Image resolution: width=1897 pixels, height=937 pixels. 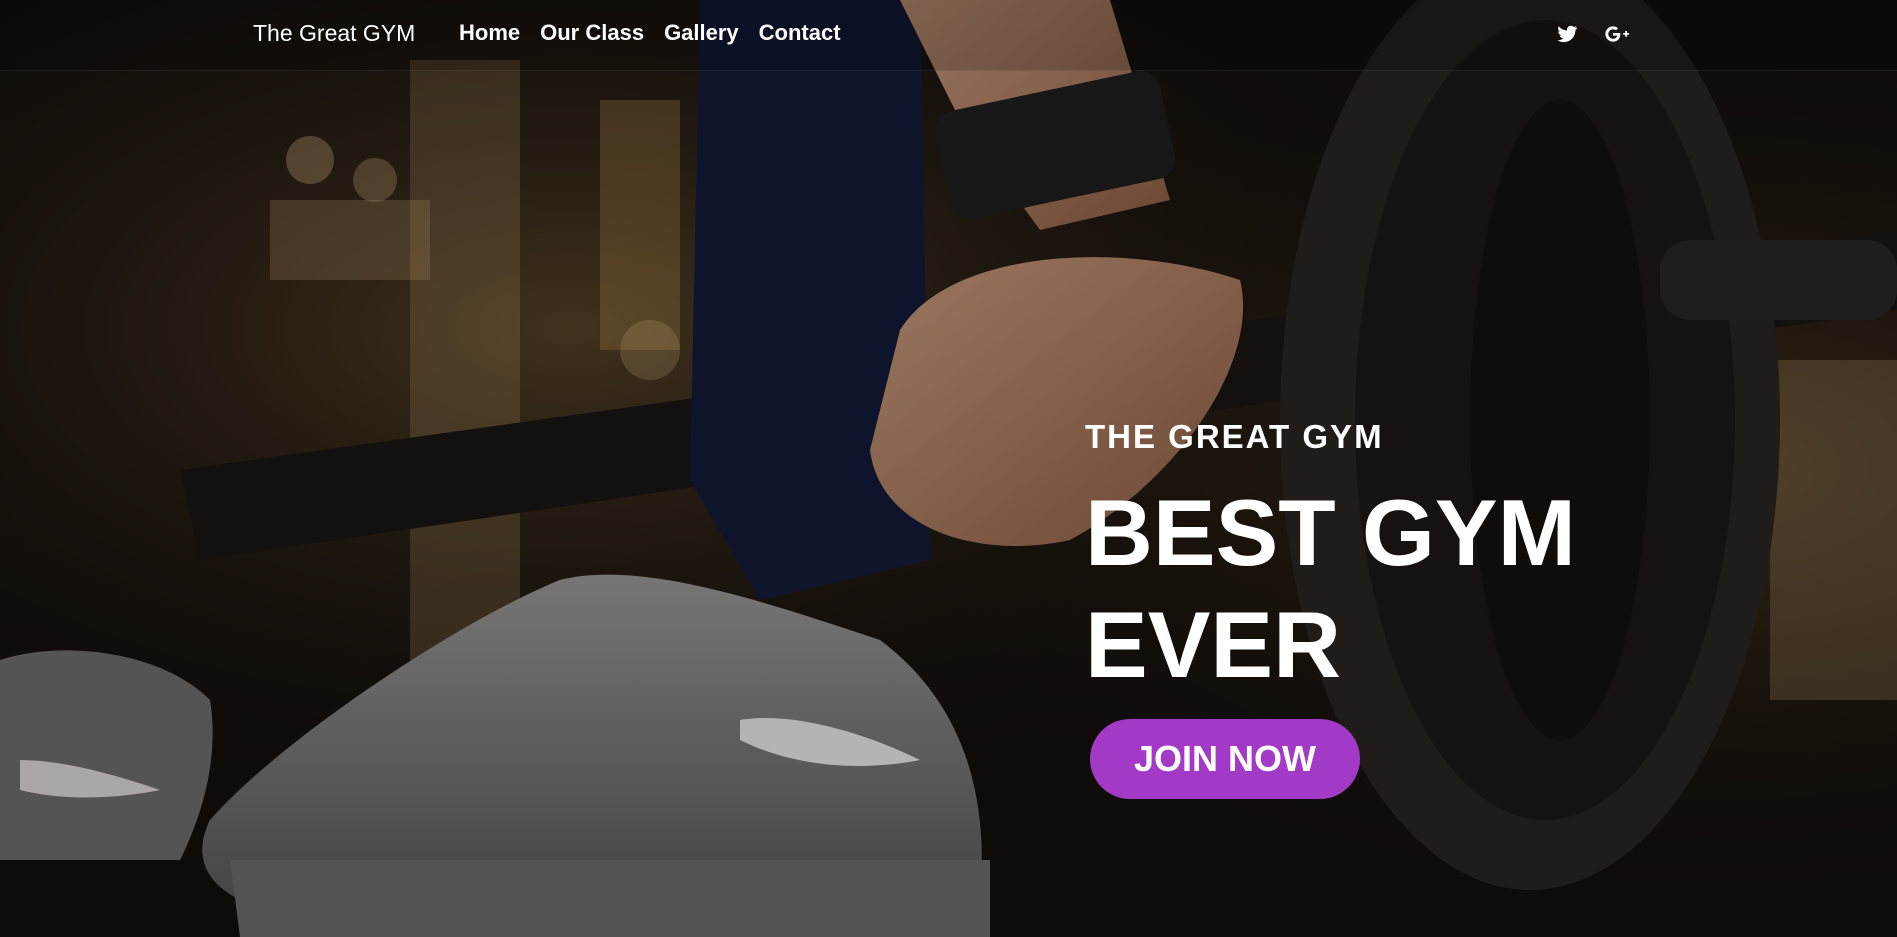 What do you see at coordinates (1592, 34) in the screenshot?
I see `social-links` at bounding box center [1592, 34].